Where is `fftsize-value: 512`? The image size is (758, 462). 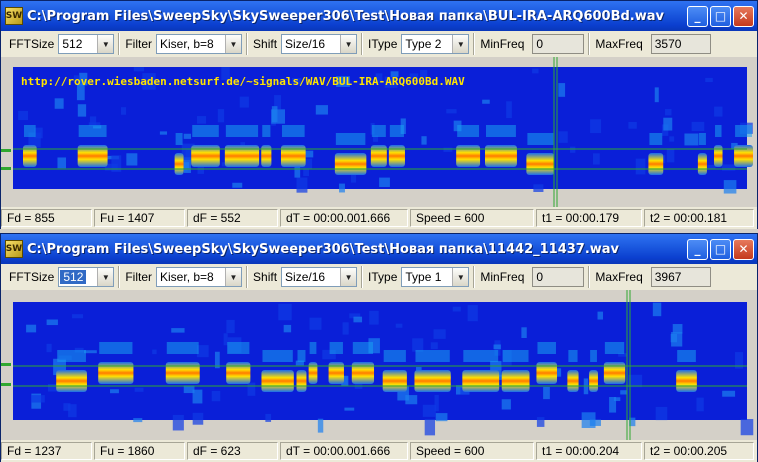 fftsize-value: 512 is located at coordinates (72, 44).